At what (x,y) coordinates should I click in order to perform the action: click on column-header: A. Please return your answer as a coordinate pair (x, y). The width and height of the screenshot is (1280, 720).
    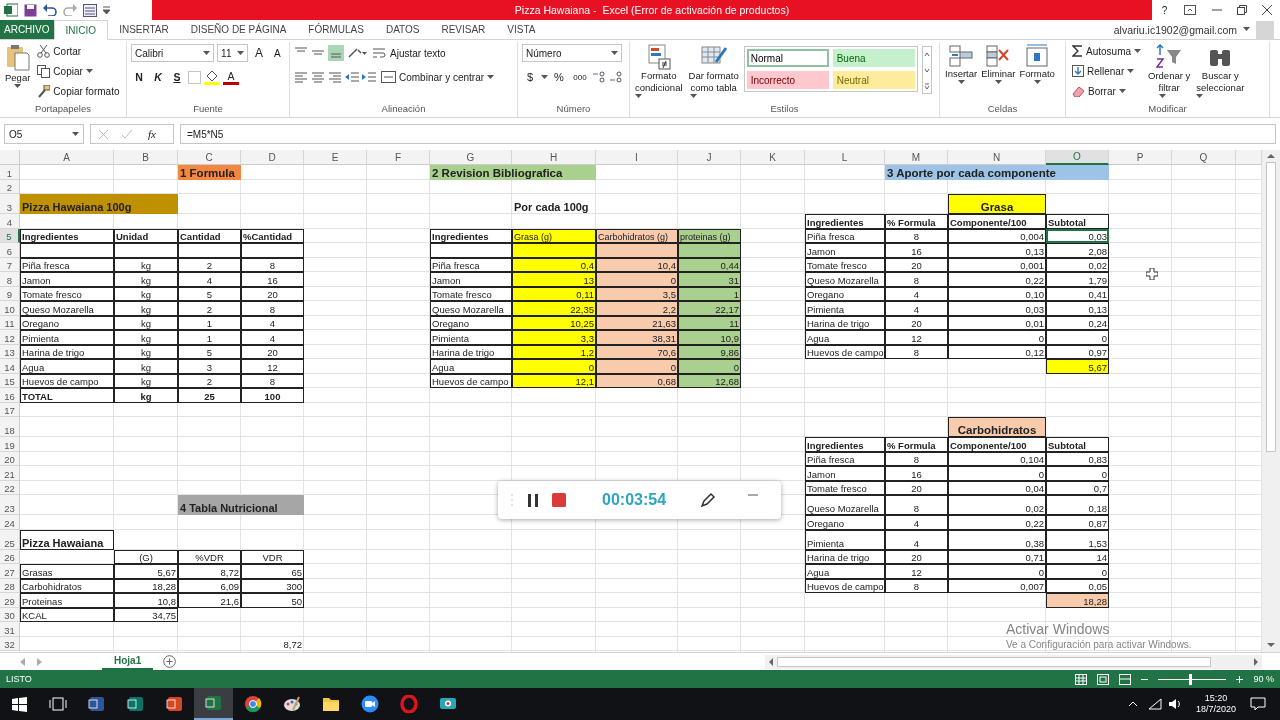
    Looking at the image, I should click on (67, 157).